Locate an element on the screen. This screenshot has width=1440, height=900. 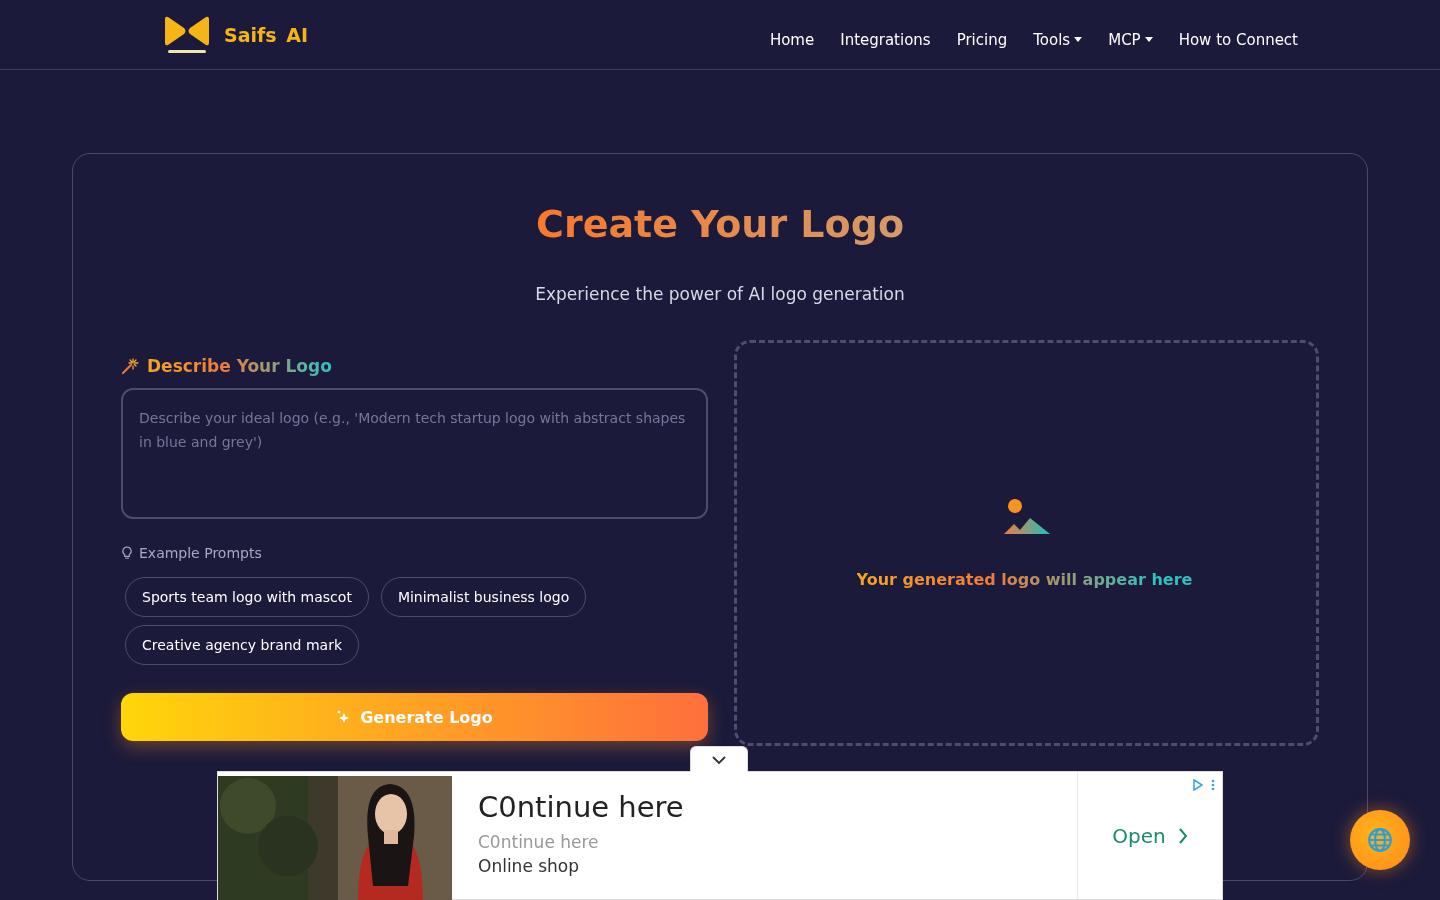
nav-link: Home is located at coordinates (792, 39).